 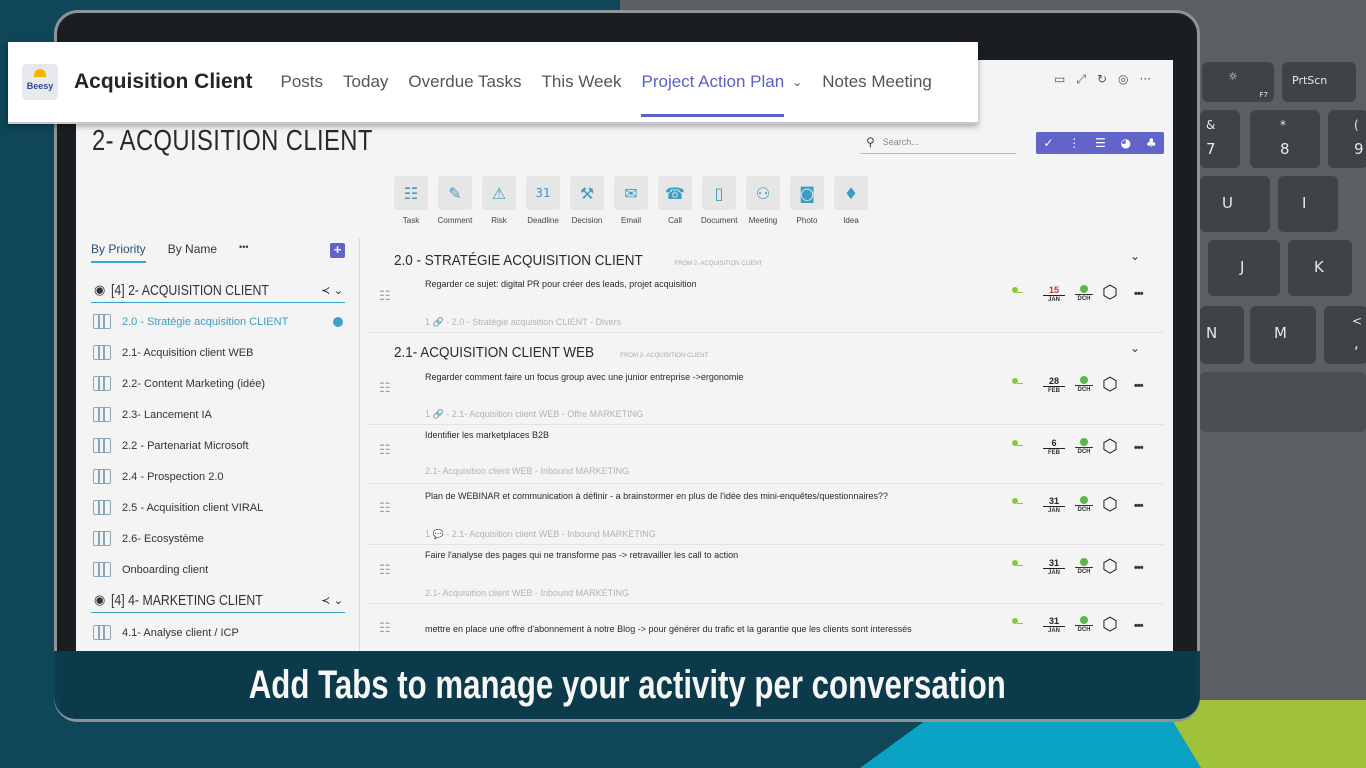 What do you see at coordinates (1054, 294) in the screenshot?
I see `due-date: 15 JAN` at bounding box center [1054, 294].